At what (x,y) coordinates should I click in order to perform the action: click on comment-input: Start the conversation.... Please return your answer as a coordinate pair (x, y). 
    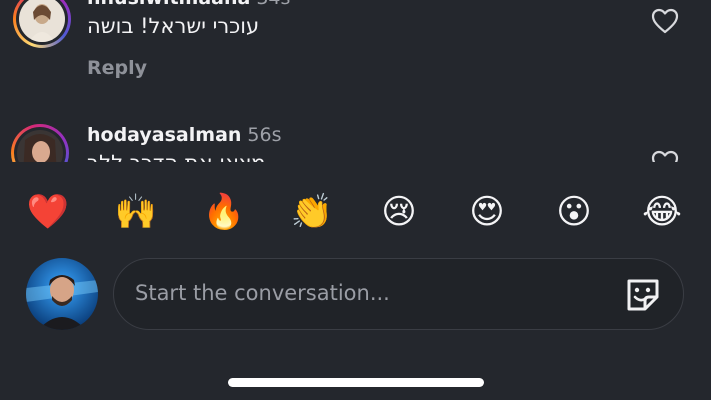
    Looking at the image, I should click on (398, 294).